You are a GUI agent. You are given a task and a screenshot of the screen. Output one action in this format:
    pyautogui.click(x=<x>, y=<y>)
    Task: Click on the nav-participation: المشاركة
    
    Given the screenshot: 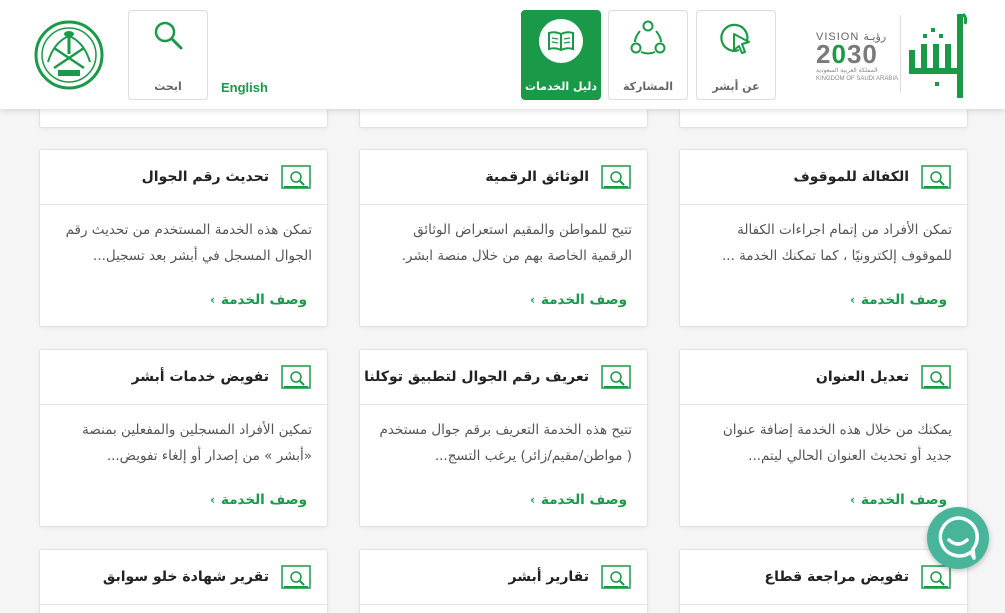 What is the action you would take?
    pyautogui.click(x=648, y=55)
    